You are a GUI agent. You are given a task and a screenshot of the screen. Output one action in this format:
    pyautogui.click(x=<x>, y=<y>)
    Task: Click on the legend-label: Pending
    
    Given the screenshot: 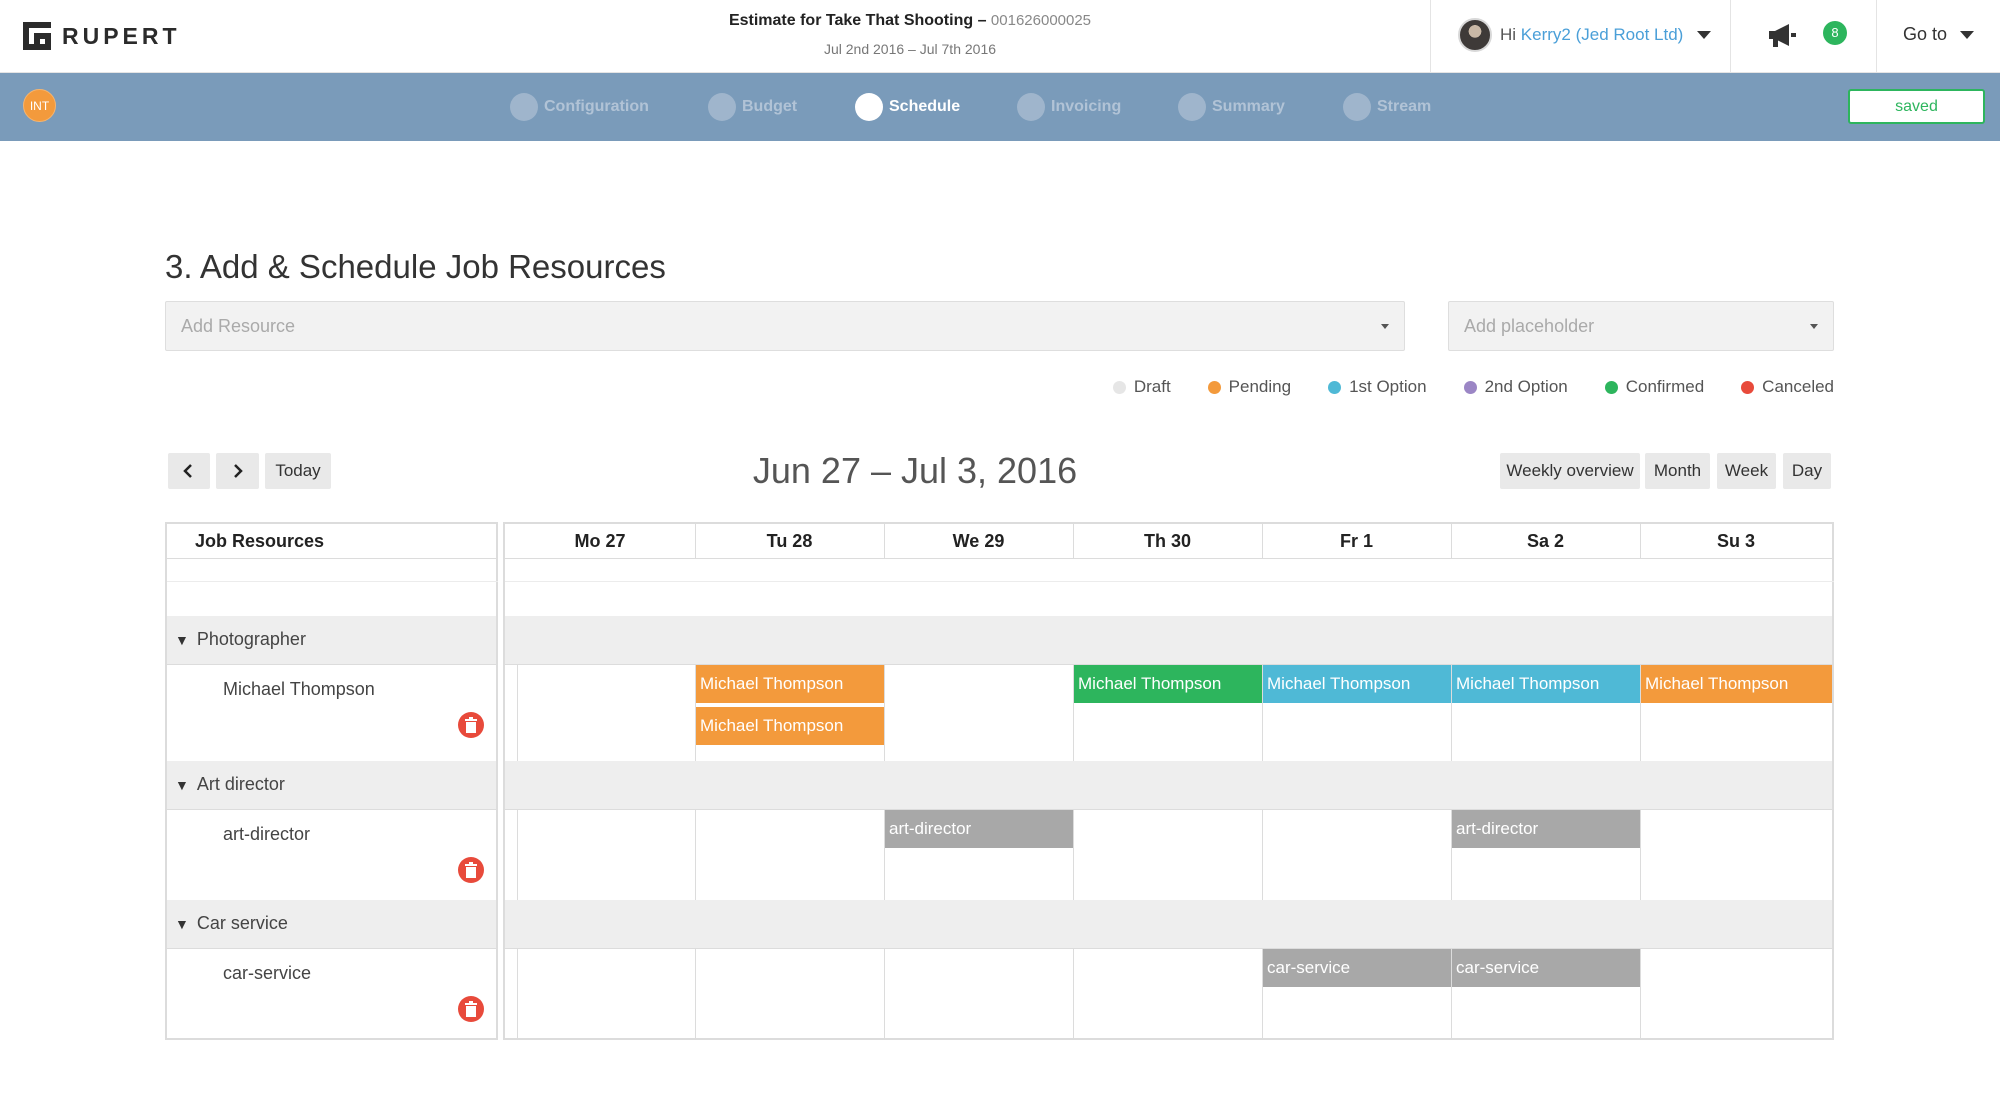 What is the action you would take?
    pyautogui.click(x=1260, y=386)
    